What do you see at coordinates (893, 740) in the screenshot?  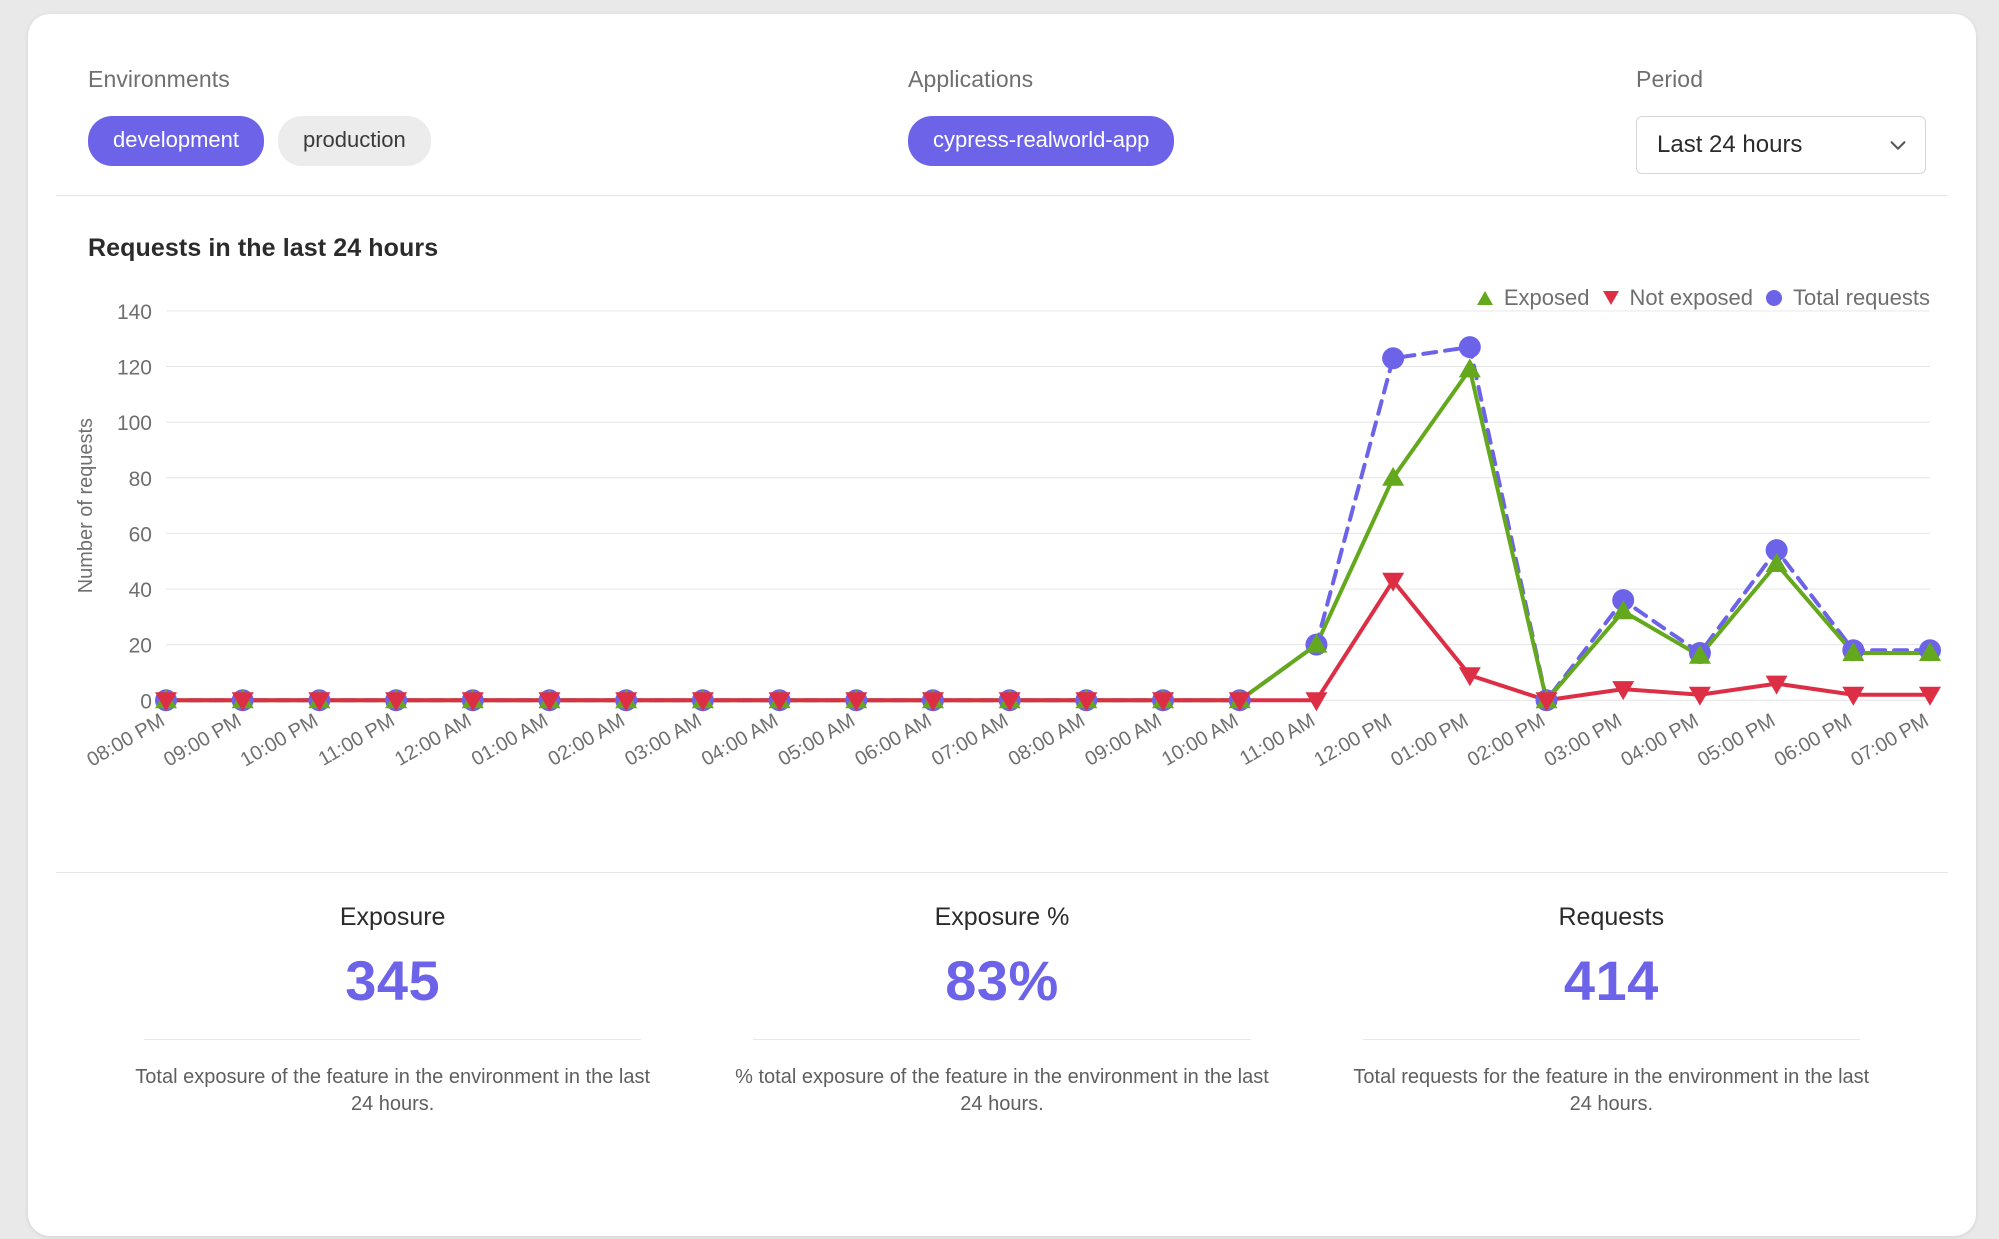 I see `x-axis-tick-label: 06:00 AM` at bounding box center [893, 740].